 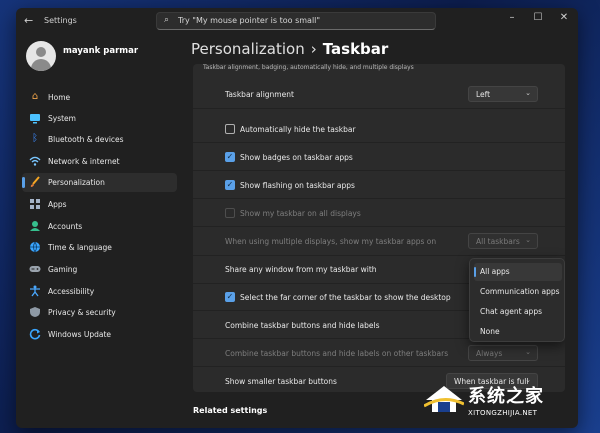 What do you see at coordinates (41, 56) in the screenshot?
I see `avatar` at bounding box center [41, 56].